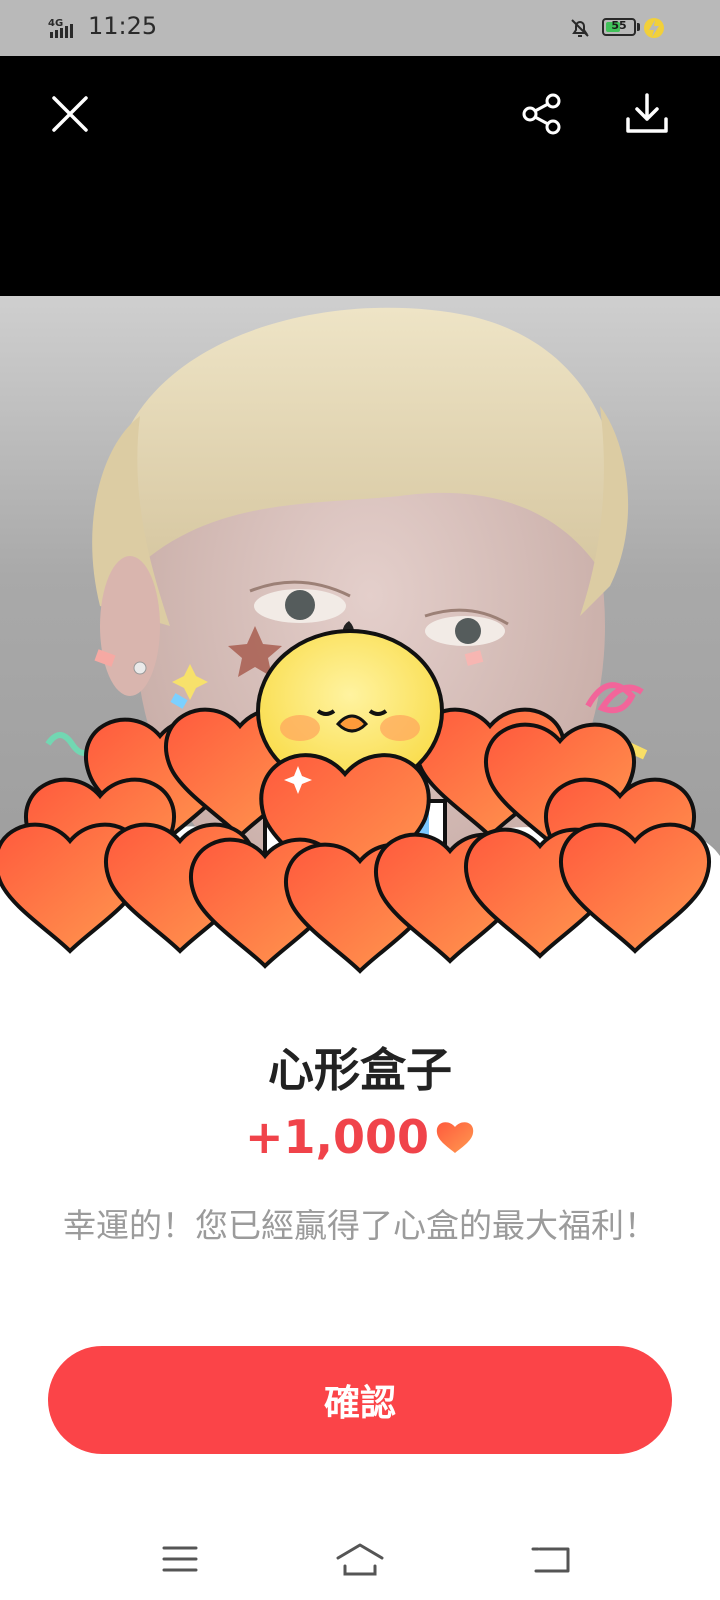 The image size is (720, 1600). I want to click on battery-tip, so click(638, 27).